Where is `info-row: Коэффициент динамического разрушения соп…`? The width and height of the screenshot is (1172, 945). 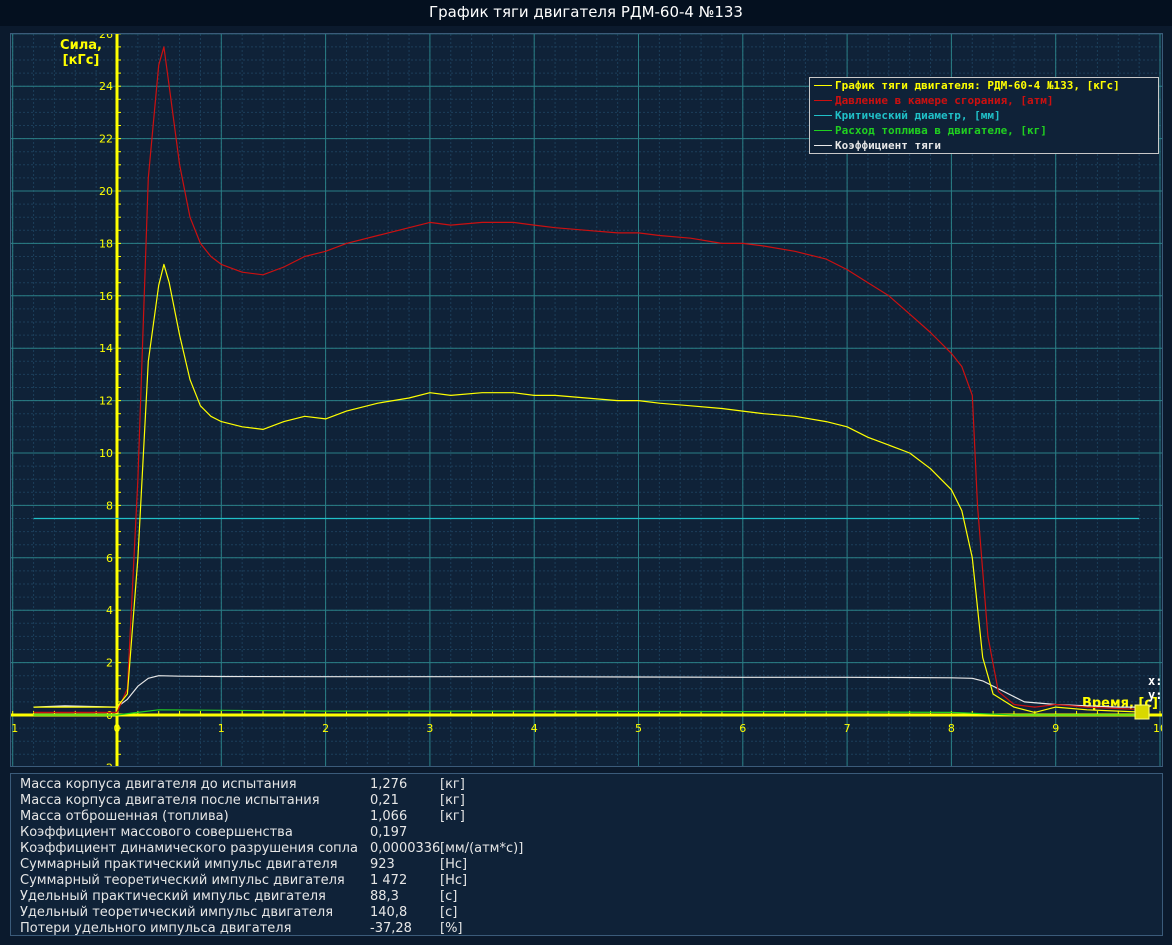
info-row: Коэффициент динамического разрушения соп… is located at coordinates (586, 849).